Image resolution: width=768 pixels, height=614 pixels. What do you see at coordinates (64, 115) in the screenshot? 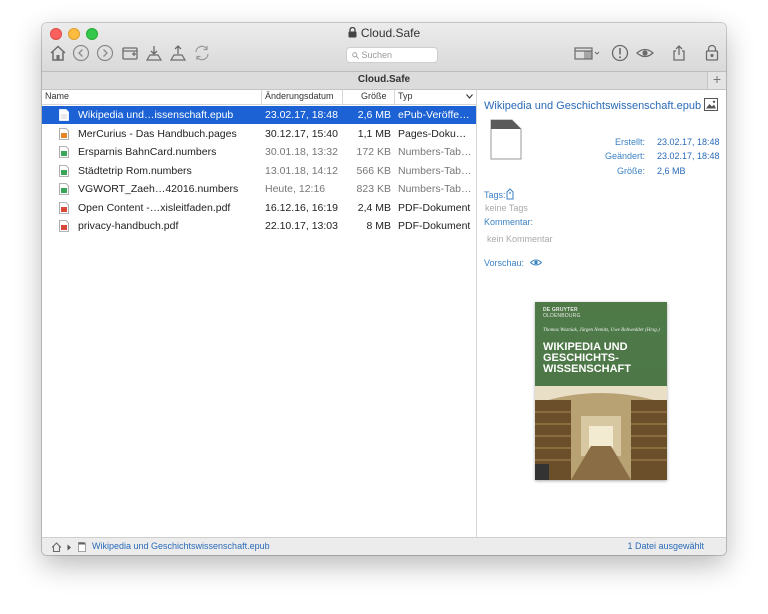
I see `epub-file-icon` at bounding box center [64, 115].